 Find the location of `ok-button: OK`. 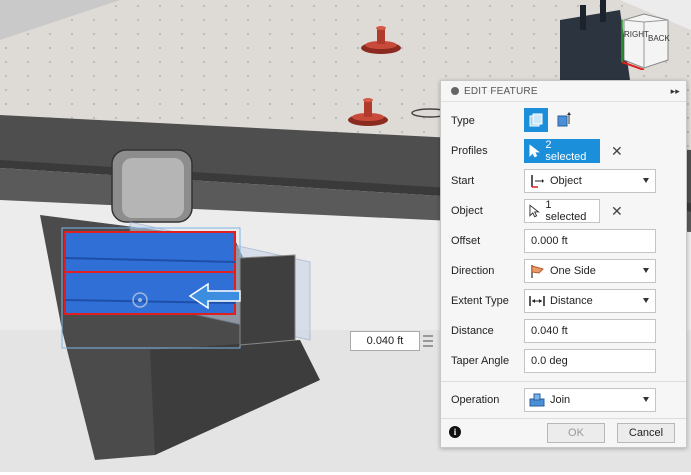

ok-button: OK is located at coordinates (576, 433).